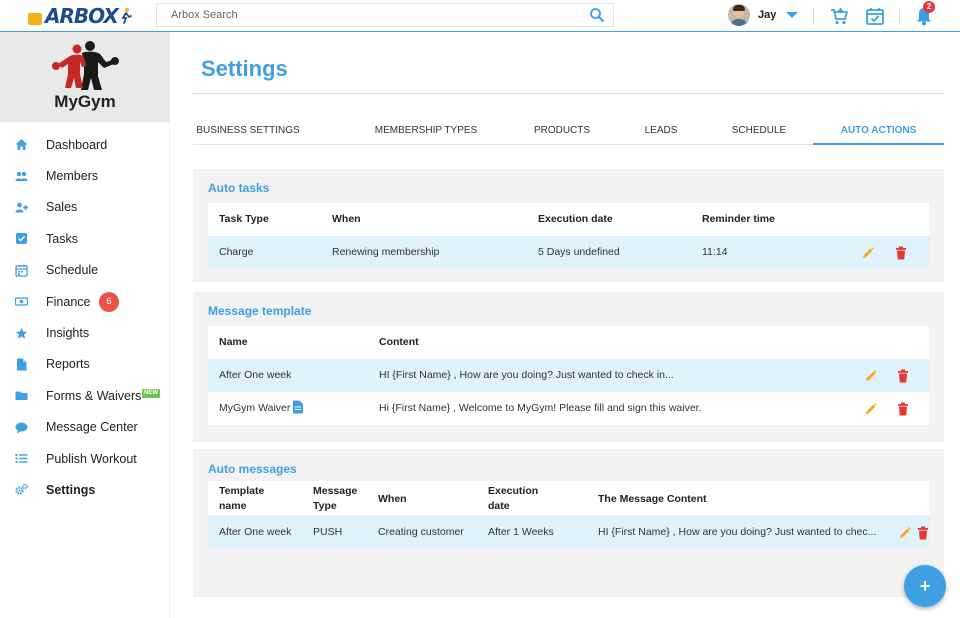  I want to click on column-header: Template, so click(242, 491).